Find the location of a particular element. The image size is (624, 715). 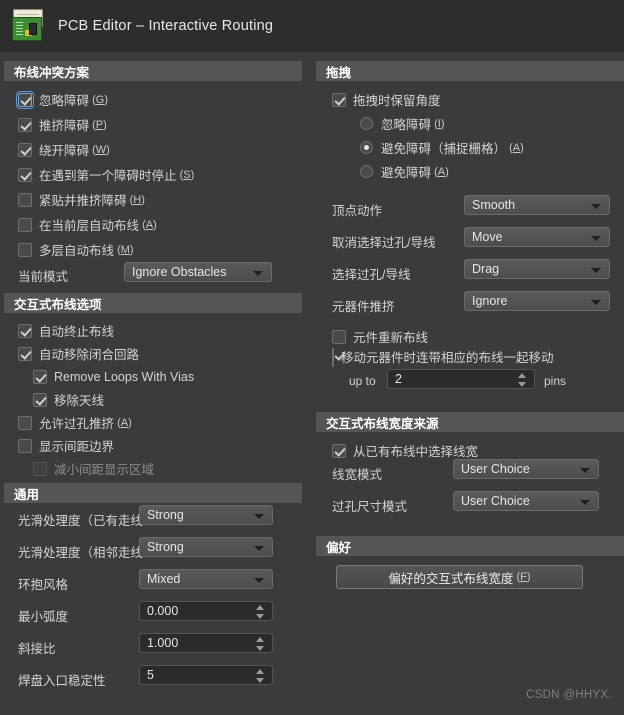

label-pins: pins is located at coordinates (555, 381).